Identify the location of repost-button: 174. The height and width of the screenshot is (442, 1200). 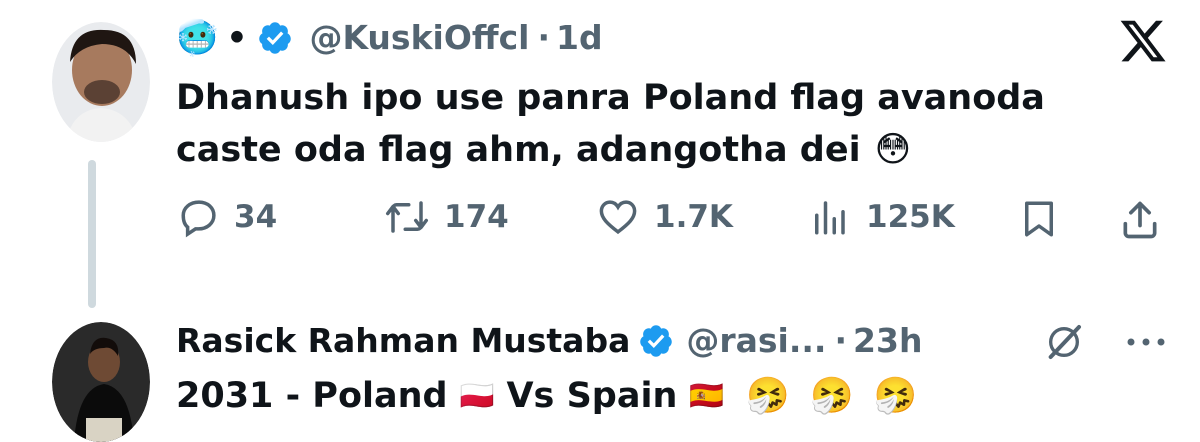
(446, 217).